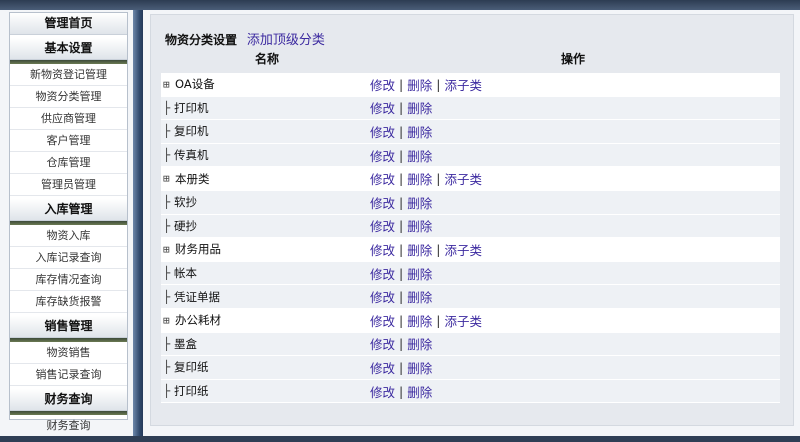 Image resolution: width=800 pixels, height=442 pixels. Describe the element at coordinates (68, 185) in the screenshot. I see `sidebar-item: 管理员管理` at that location.